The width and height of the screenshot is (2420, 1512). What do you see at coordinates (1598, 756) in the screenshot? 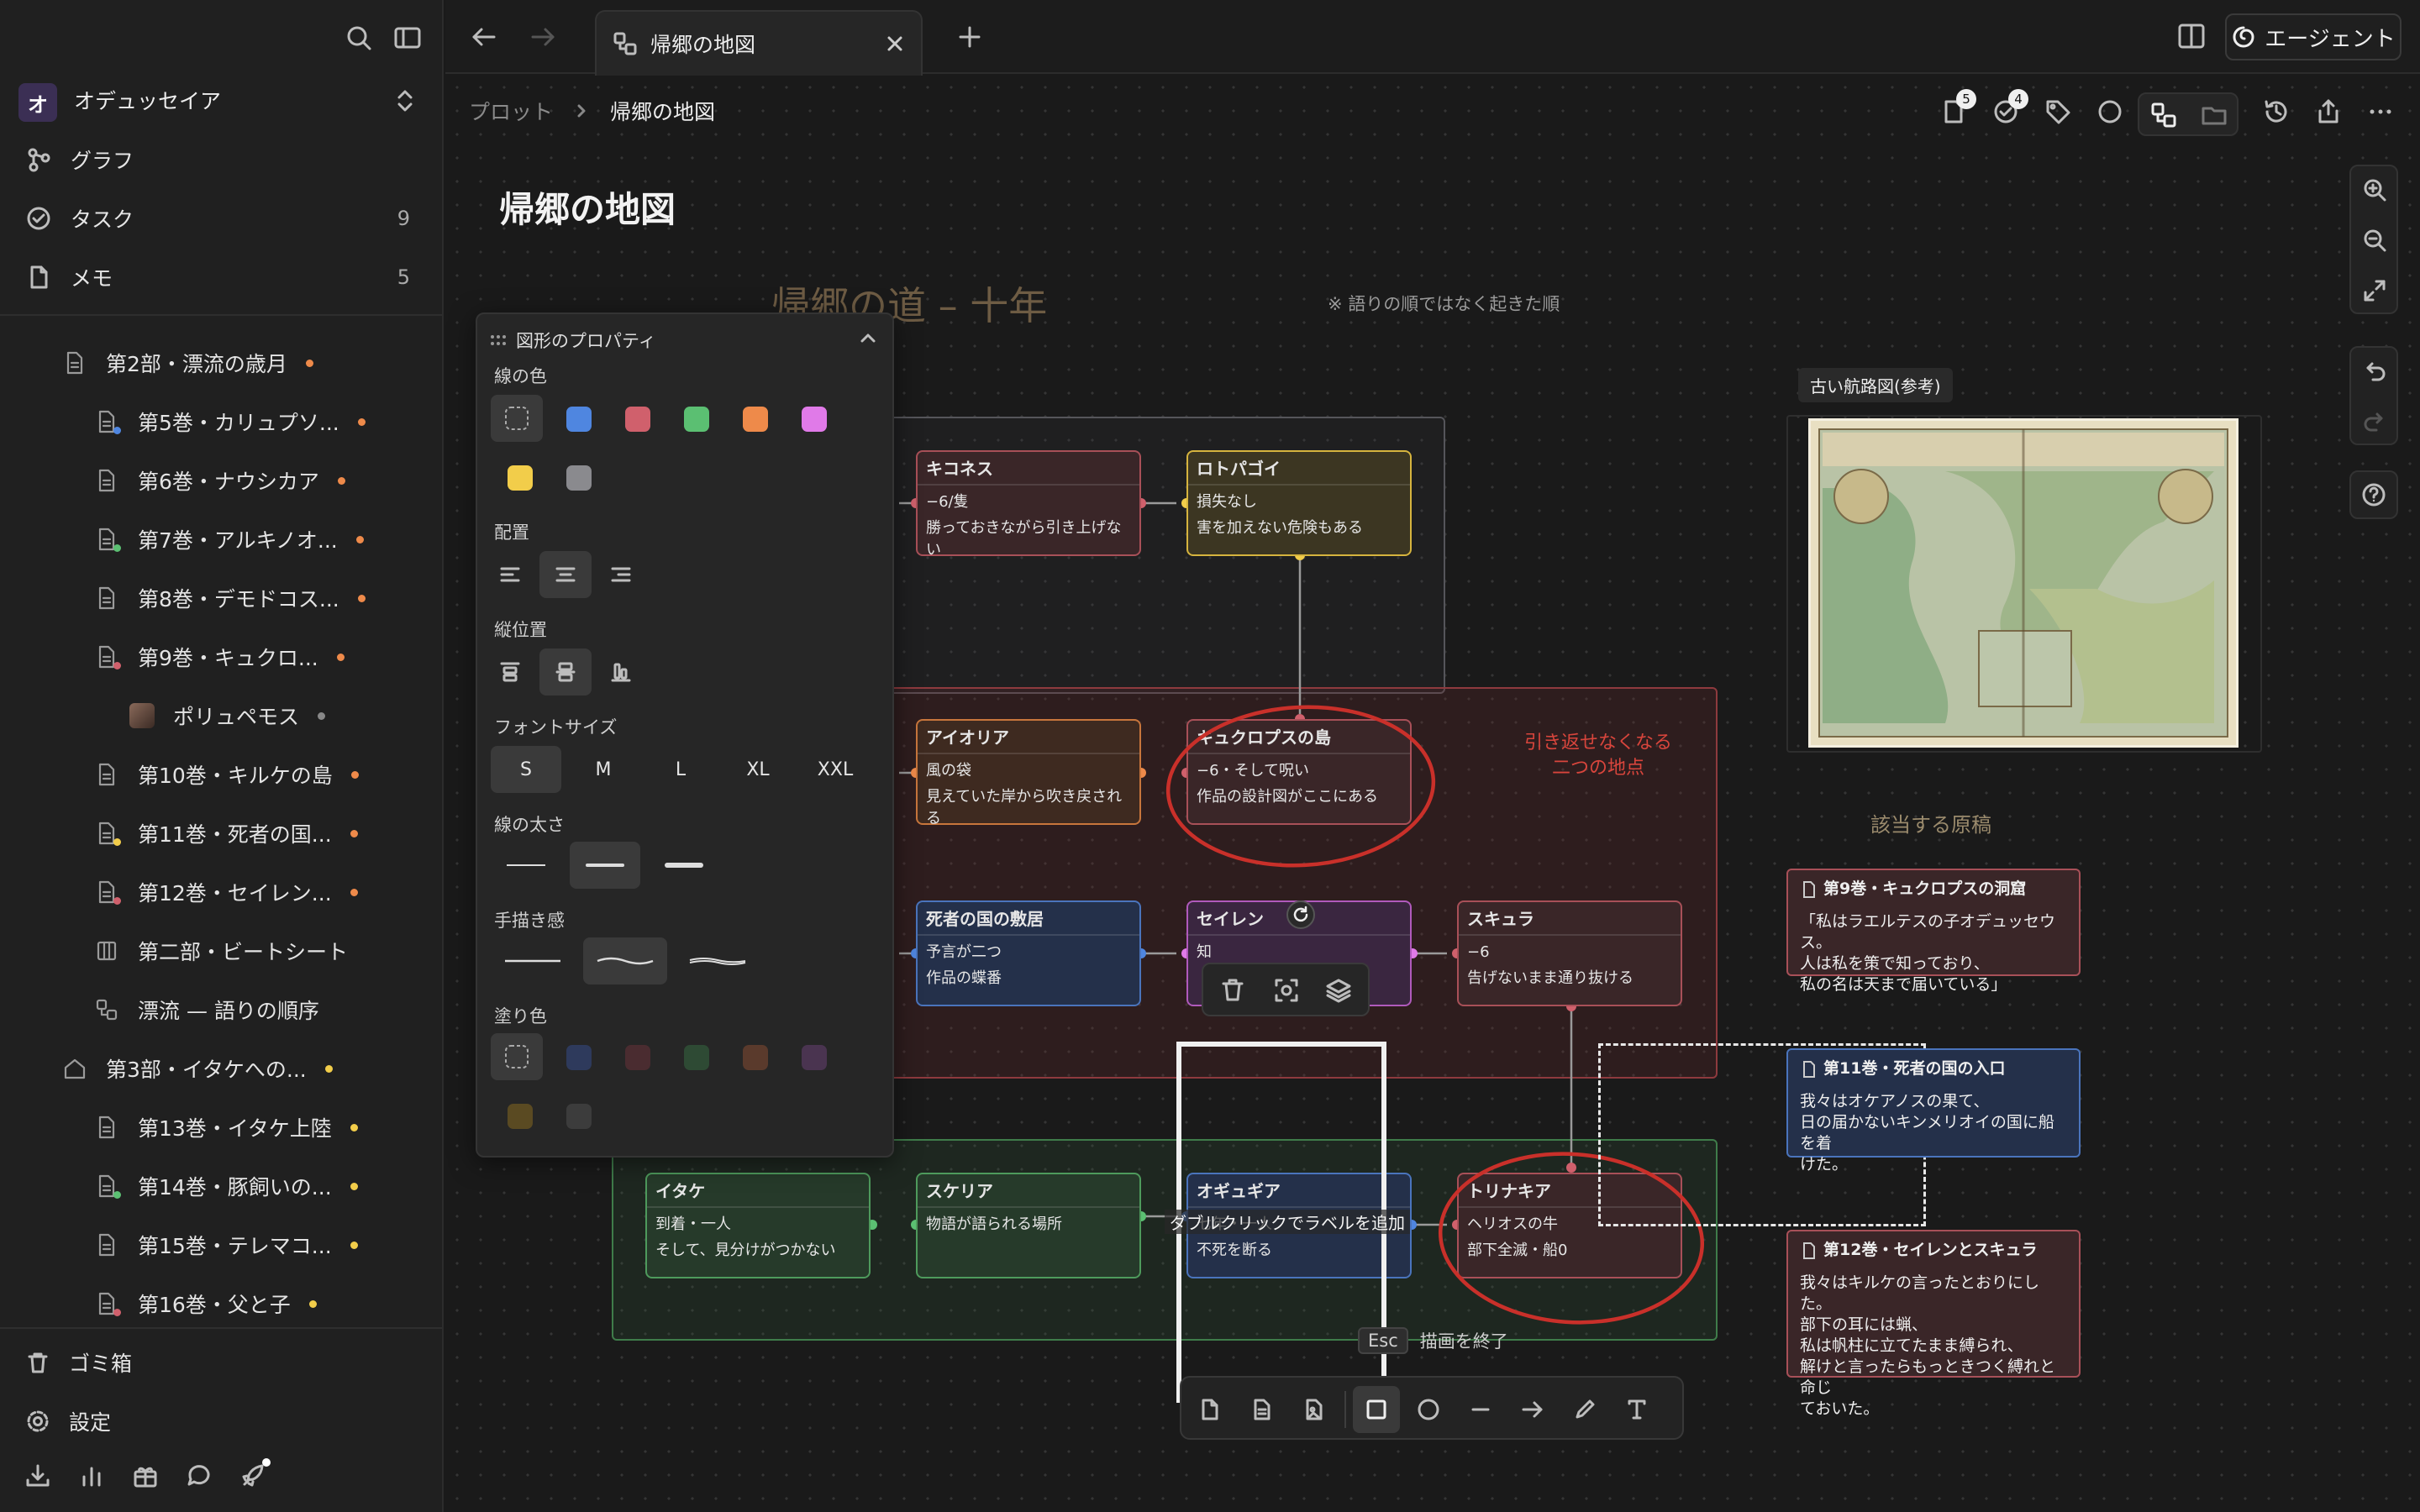
I see `annotation-text: 引き返せなくなる 二つの地点` at bounding box center [1598, 756].